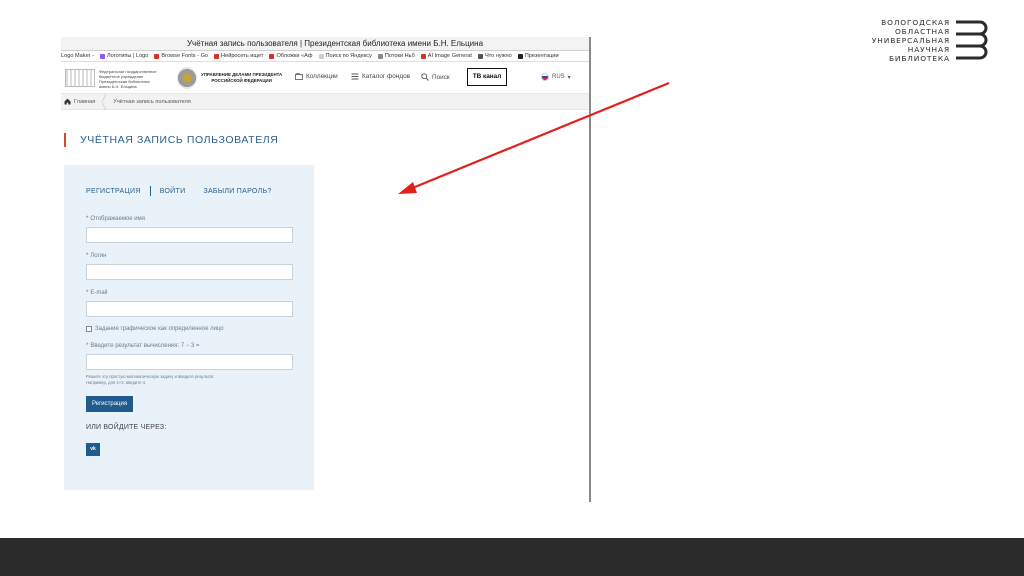 This screenshot has width=1024, height=576. I want to click on bookmark-item: Browse Fonts - Go, so click(181, 56).